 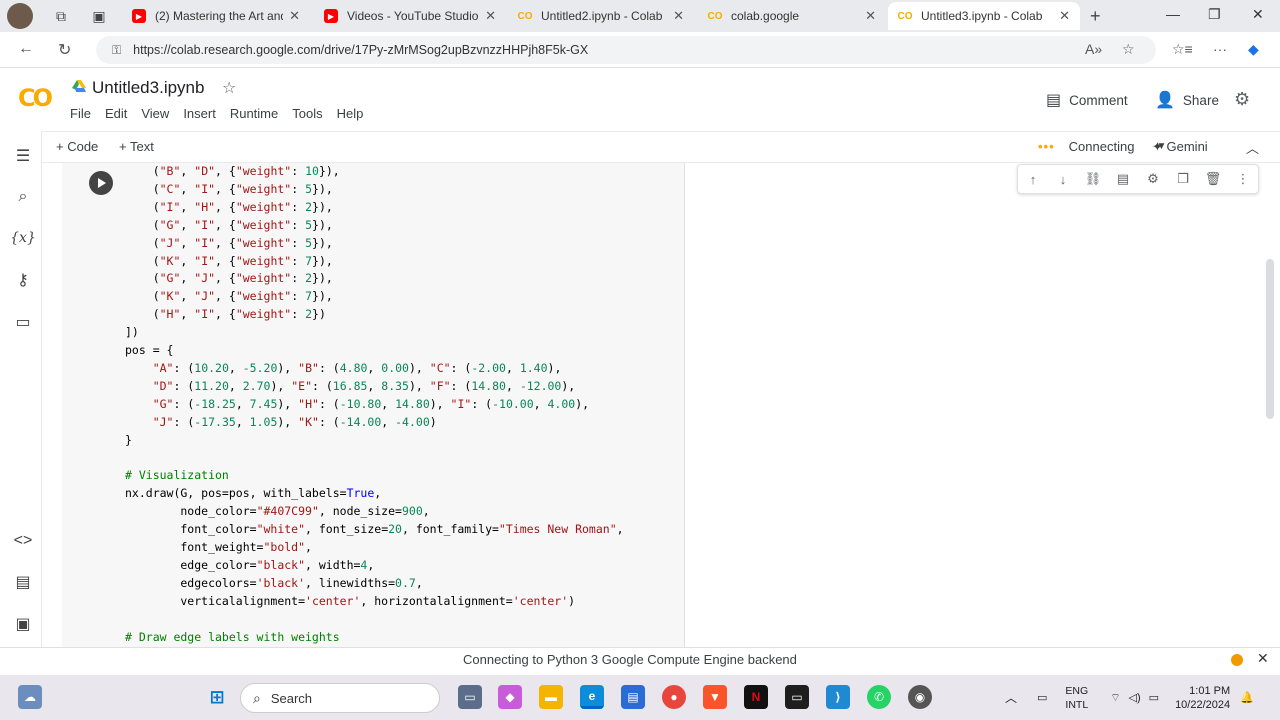 What do you see at coordinates (1187, 100) in the screenshot?
I see `share-button: 👤 Share` at bounding box center [1187, 100].